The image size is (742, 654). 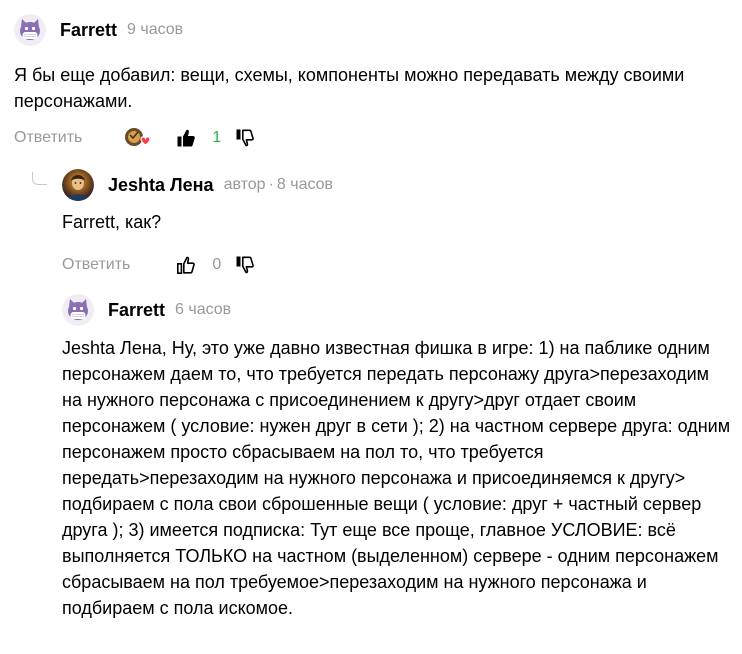 What do you see at coordinates (244, 184) in the screenshot?
I see `author-badge: автор` at bounding box center [244, 184].